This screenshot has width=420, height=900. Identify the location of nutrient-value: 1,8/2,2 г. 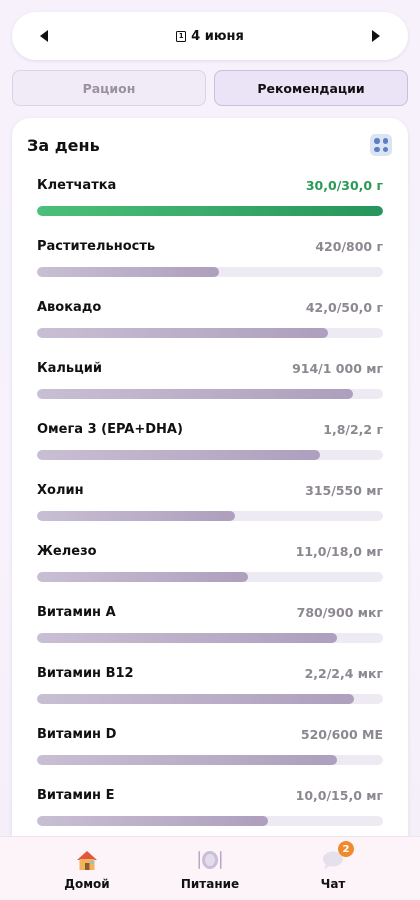
(353, 429).